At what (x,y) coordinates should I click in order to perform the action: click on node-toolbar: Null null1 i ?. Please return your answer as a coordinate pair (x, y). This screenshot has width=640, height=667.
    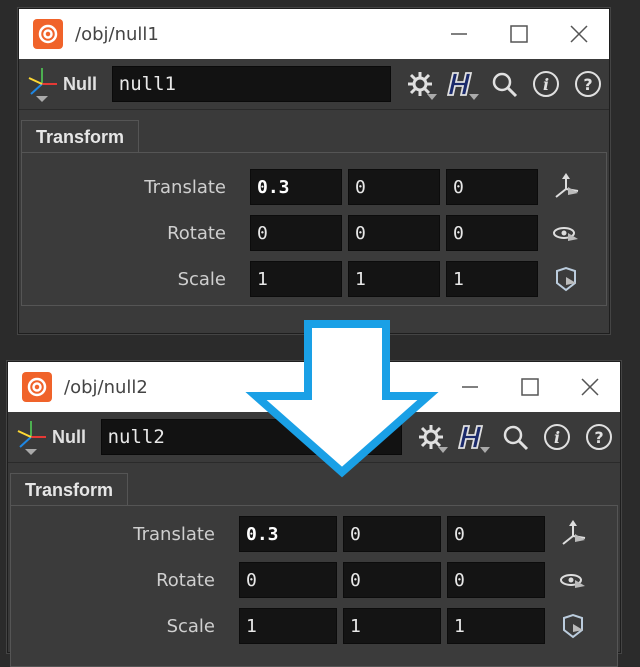
    Looking at the image, I should click on (314, 84).